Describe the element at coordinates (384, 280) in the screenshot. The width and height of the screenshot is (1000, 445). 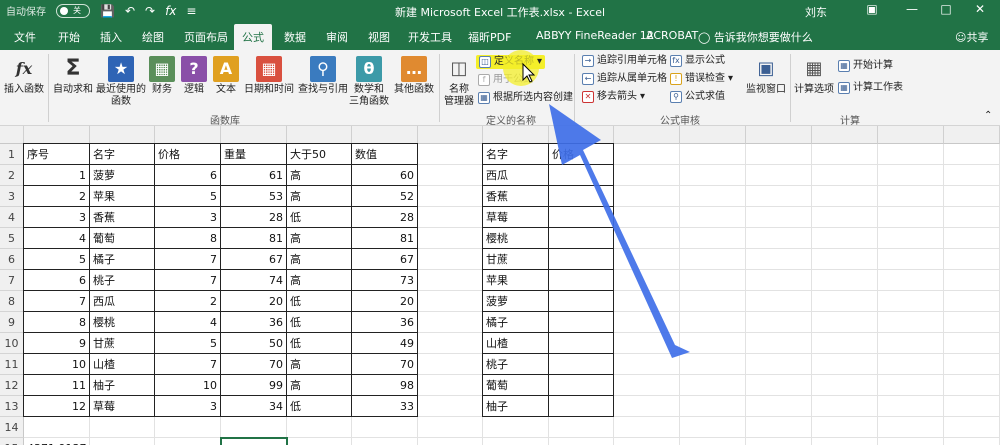
I see `table-cell: 73` at that location.